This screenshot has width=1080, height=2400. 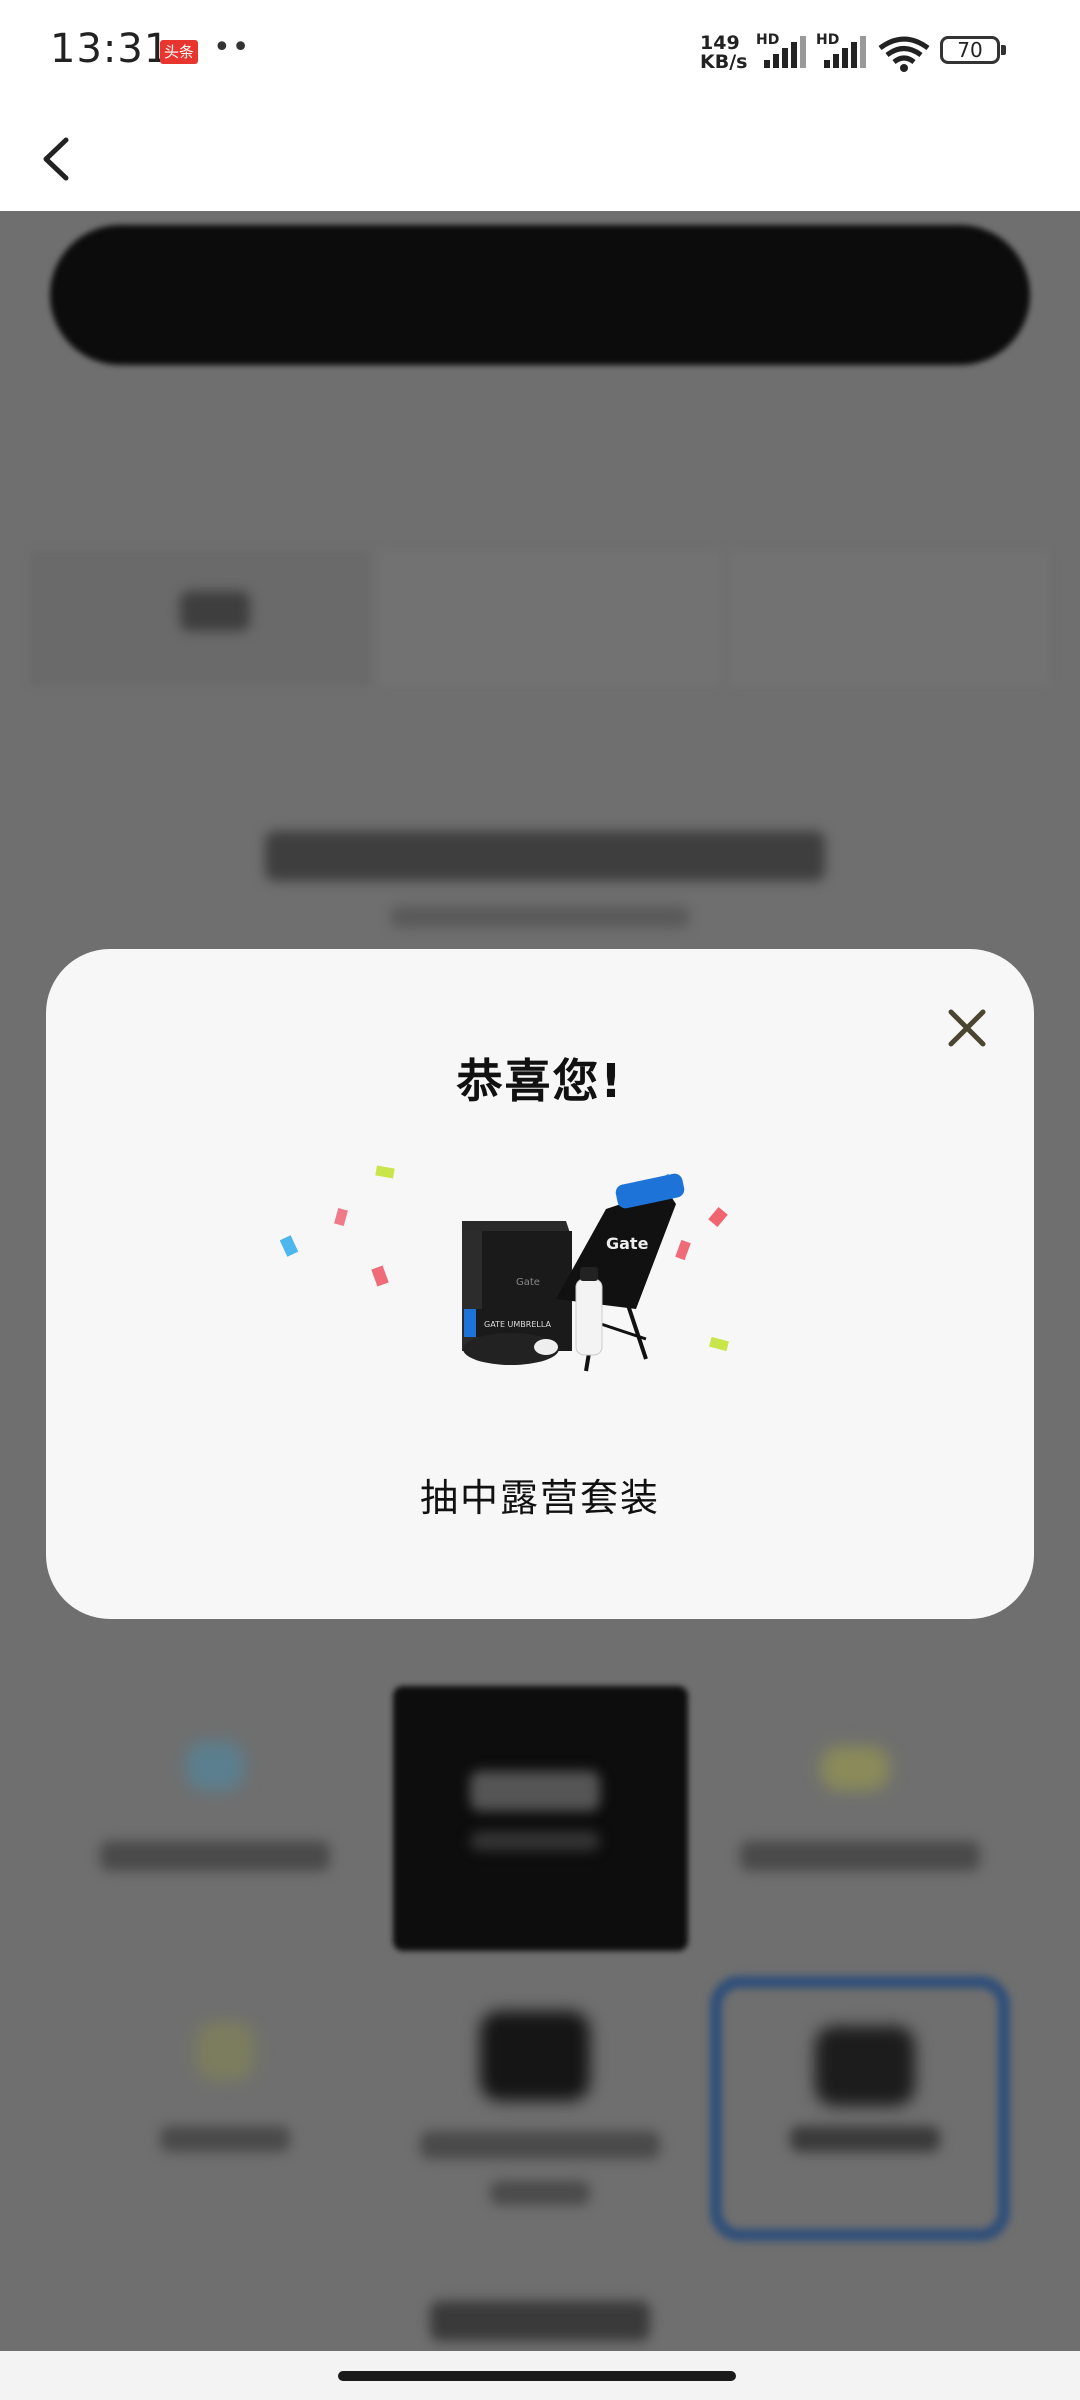 What do you see at coordinates (973, 50) in the screenshot?
I see `battery-icon: 70` at bounding box center [973, 50].